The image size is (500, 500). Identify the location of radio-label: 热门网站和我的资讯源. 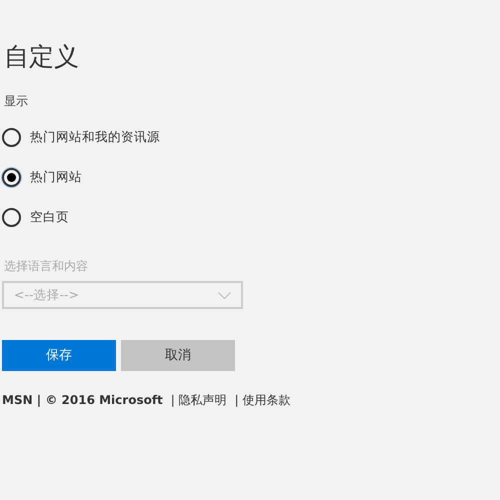
(95, 137).